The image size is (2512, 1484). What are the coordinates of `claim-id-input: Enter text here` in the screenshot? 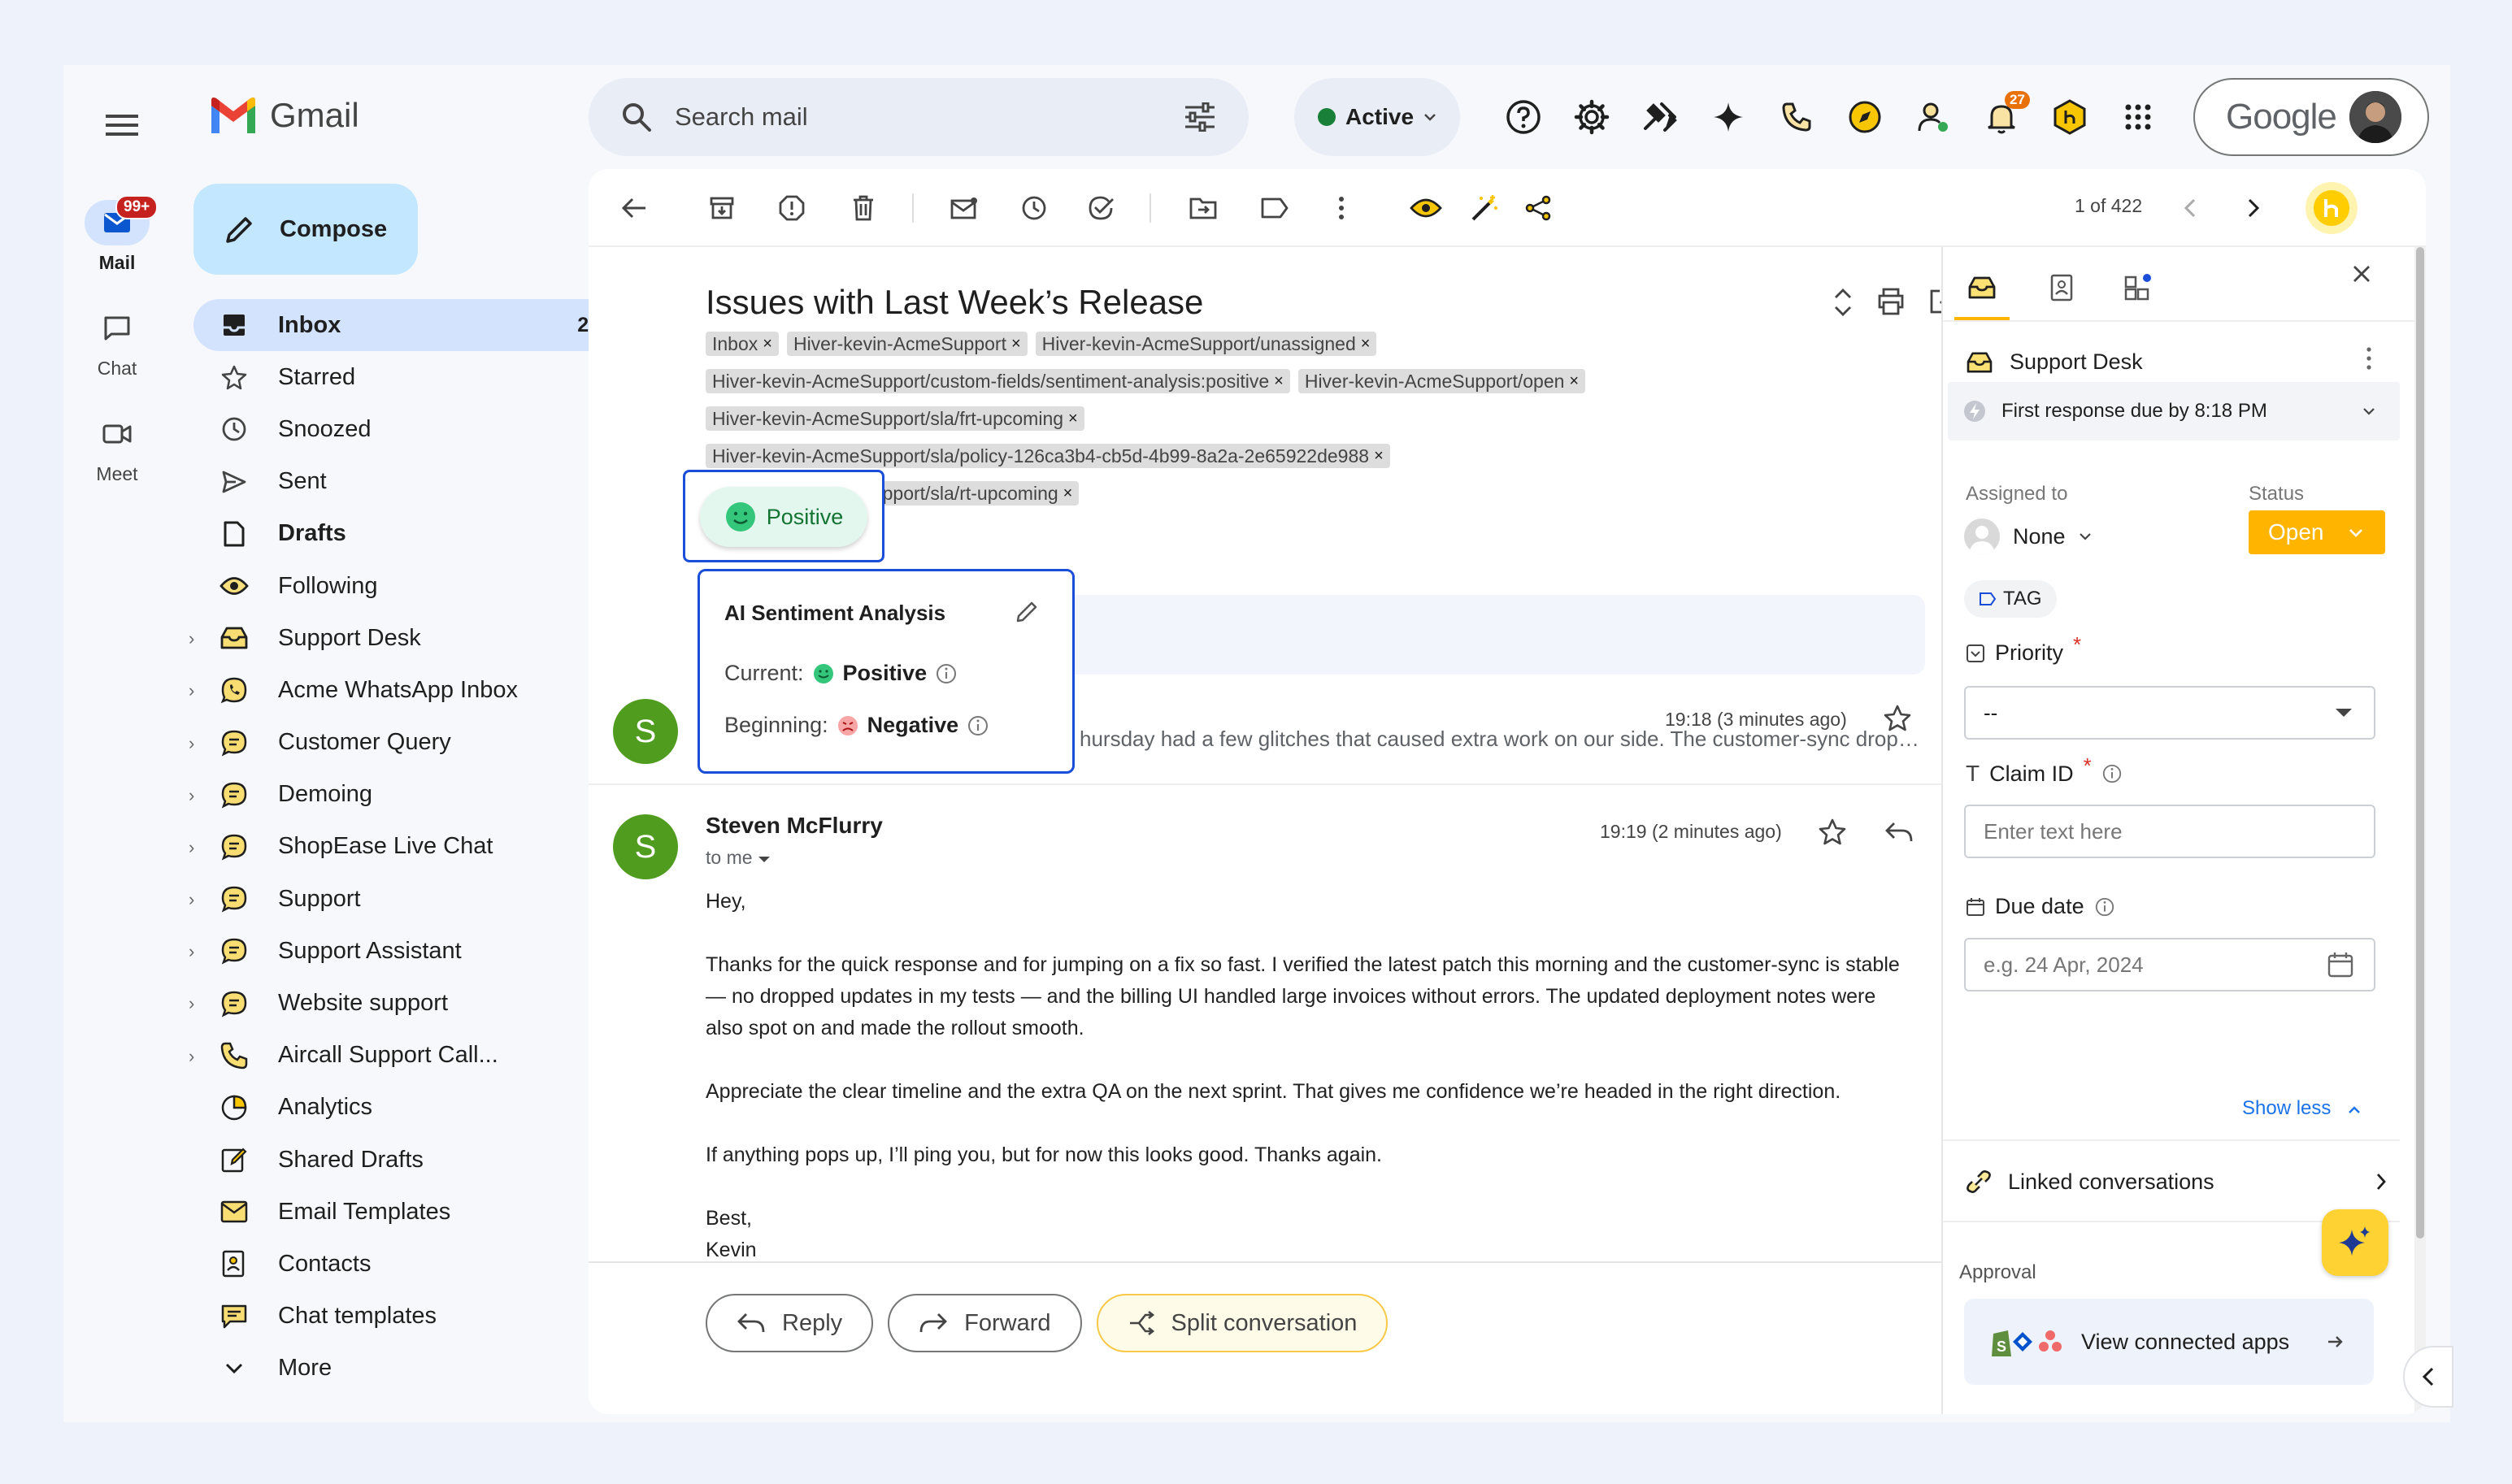 It's located at (2169, 831).